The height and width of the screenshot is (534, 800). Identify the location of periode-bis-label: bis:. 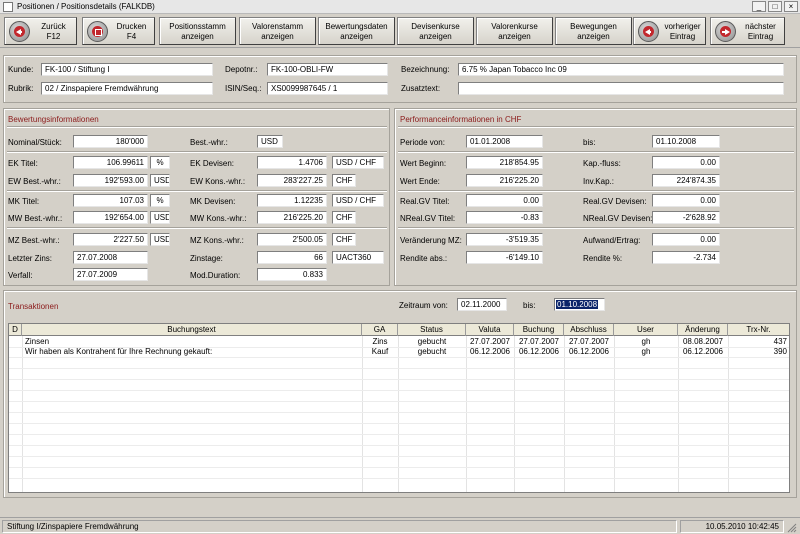
(589, 142).